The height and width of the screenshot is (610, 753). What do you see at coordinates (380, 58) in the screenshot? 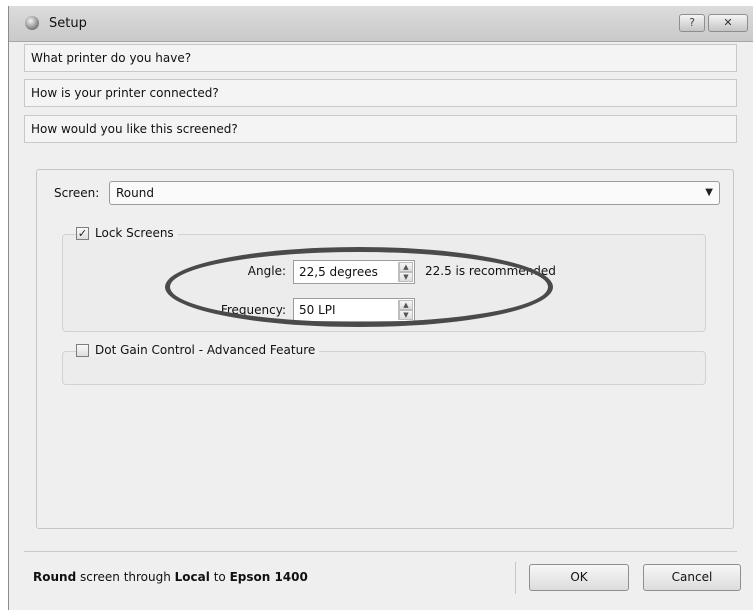
I see `section-printer: What printer do you have?` at bounding box center [380, 58].